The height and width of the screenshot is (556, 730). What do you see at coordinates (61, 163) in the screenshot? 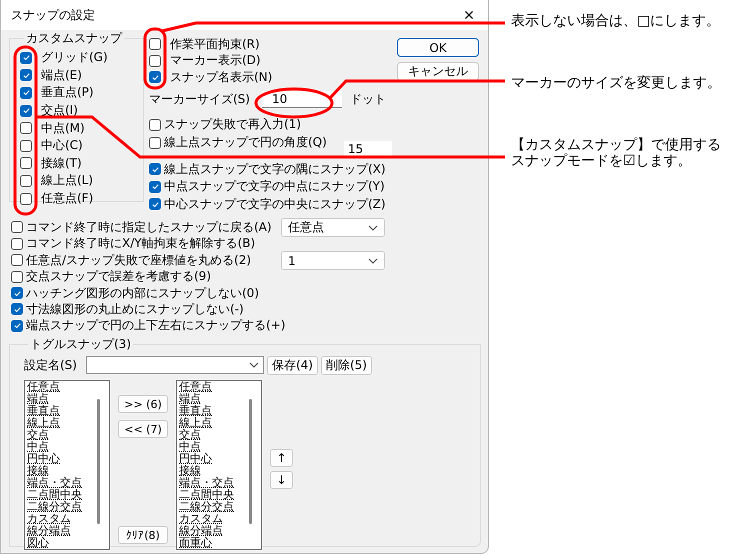
I see `checkbox-label: 接線(T)` at bounding box center [61, 163].